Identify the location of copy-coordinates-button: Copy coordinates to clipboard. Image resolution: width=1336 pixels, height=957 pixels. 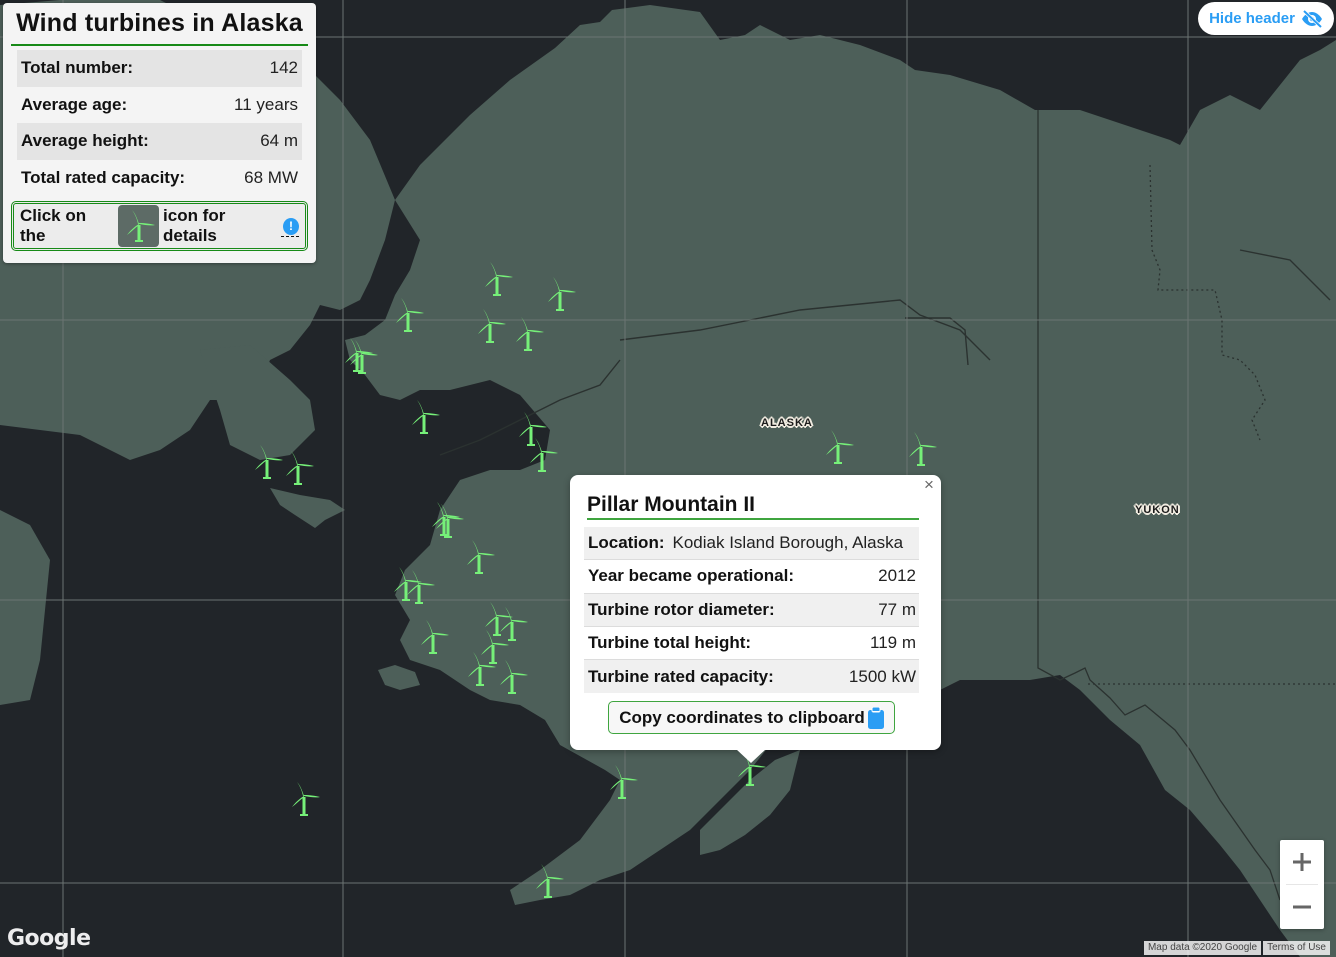
(751, 718).